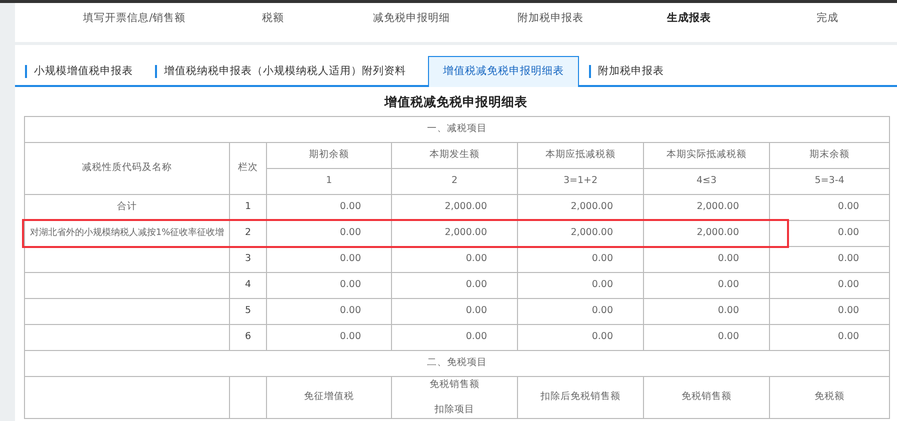 The image size is (897, 421). What do you see at coordinates (455, 155) in the screenshot?
I see `column-header: 本期发生额` at bounding box center [455, 155].